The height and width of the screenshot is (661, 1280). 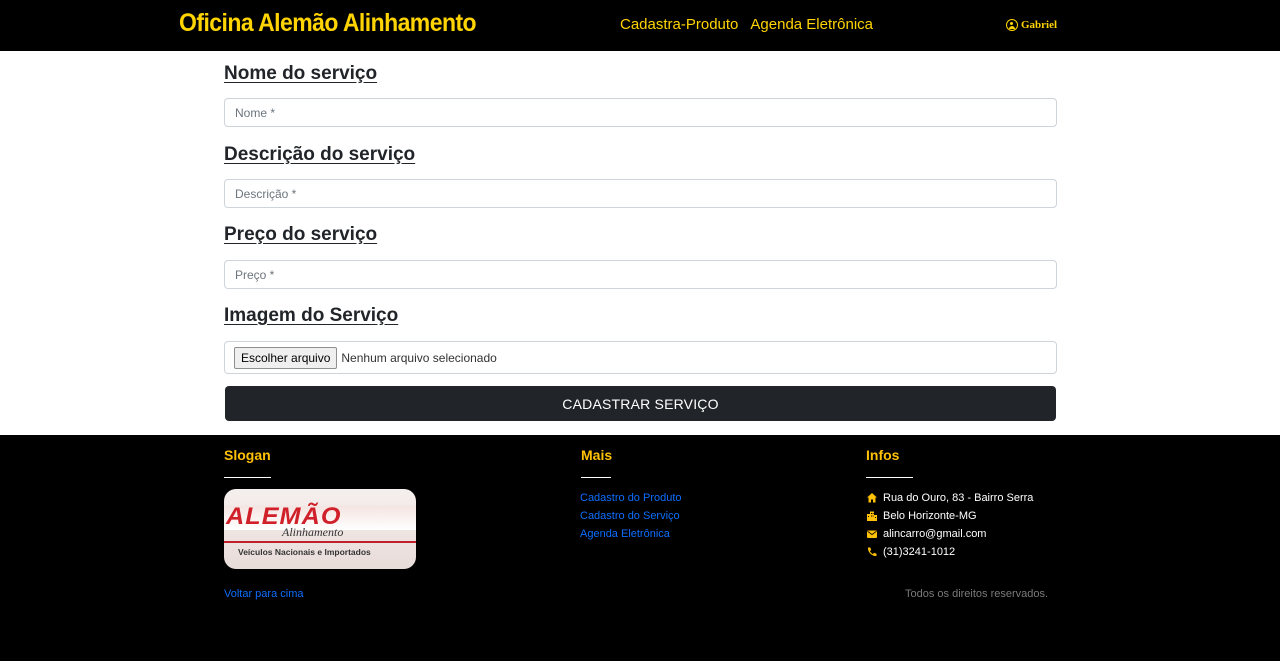 I want to click on info-email: alincarro@gmail.com, so click(x=949, y=534).